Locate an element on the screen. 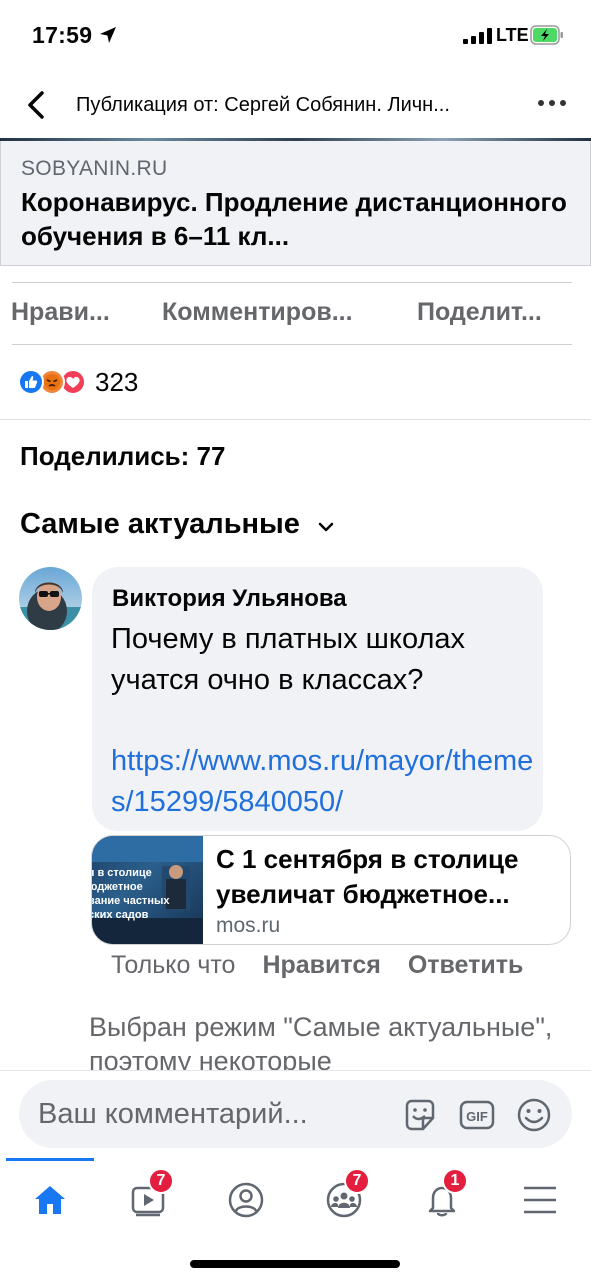 The width and height of the screenshot is (591, 1280). shares-count: Поделились: 77 is located at coordinates (122, 456).